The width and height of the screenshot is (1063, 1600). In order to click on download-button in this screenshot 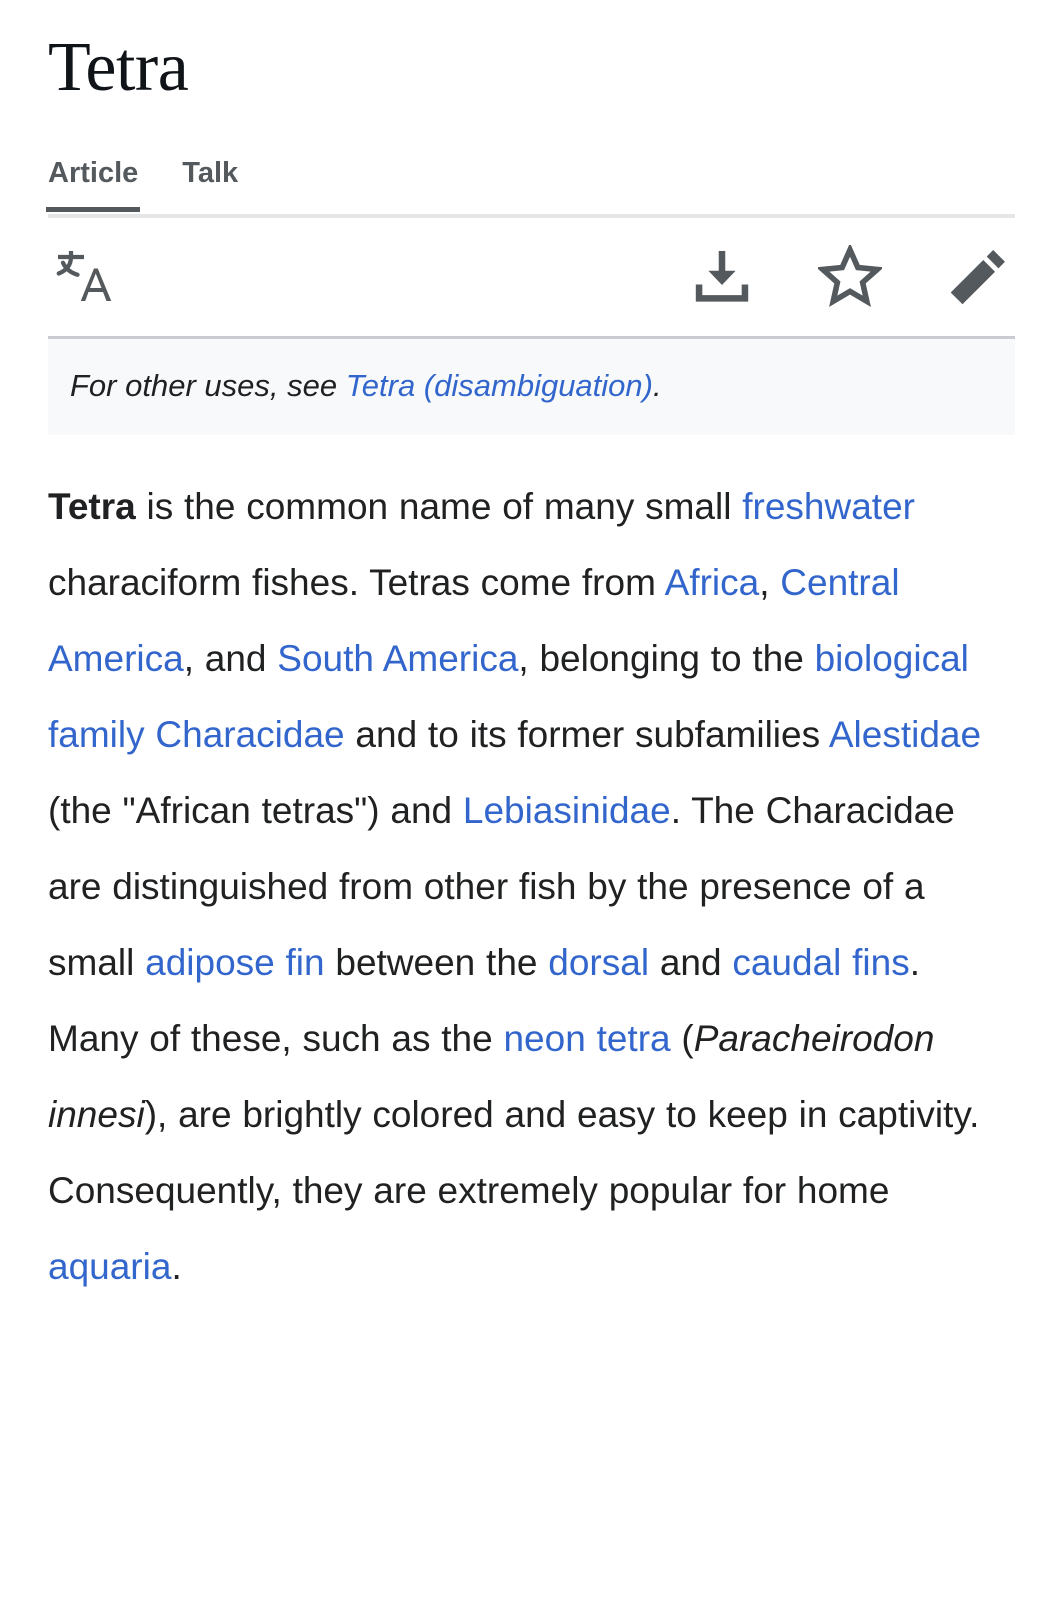, I will do `click(722, 277)`.